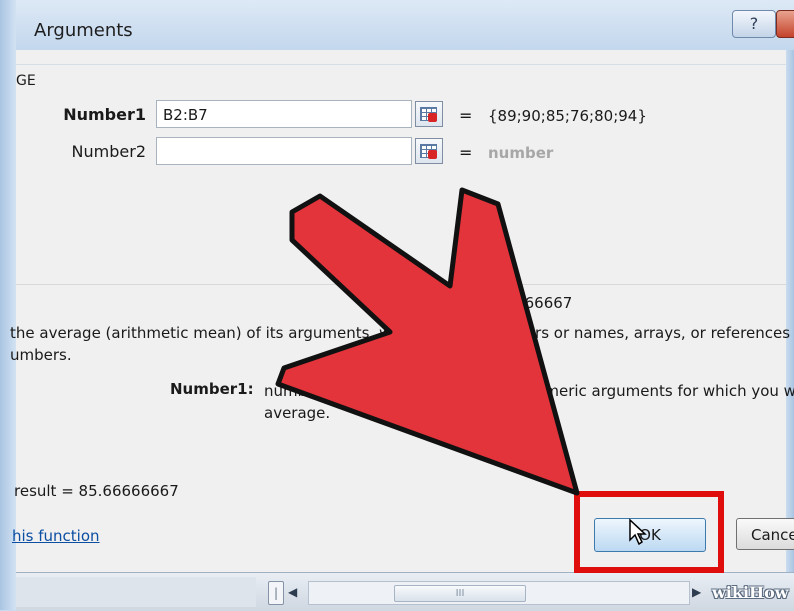 The width and height of the screenshot is (794, 611). What do you see at coordinates (765, 534) in the screenshot?
I see `cancel-button: Cance` at bounding box center [765, 534].